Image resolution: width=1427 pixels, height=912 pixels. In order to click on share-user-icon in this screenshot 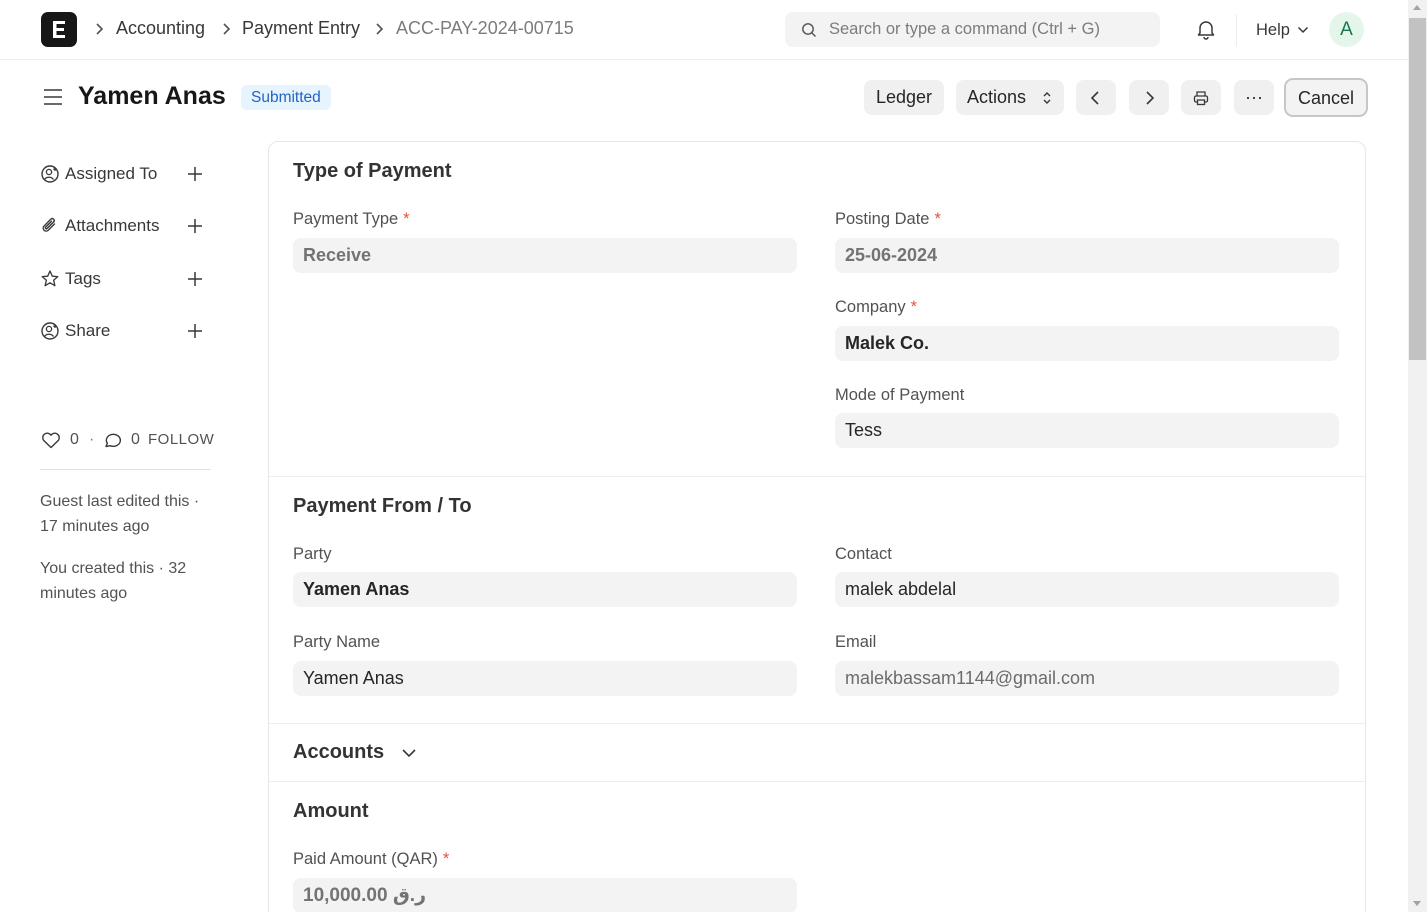, I will do `click(50, 331)`.